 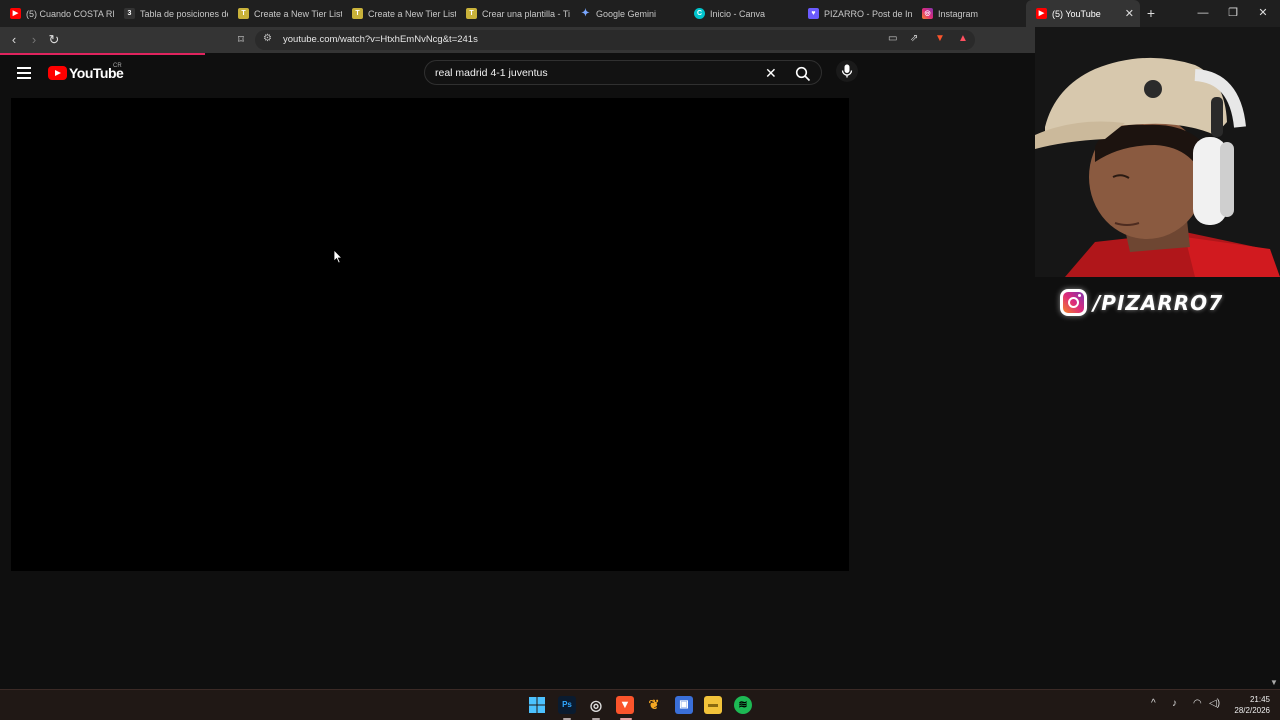 I want to click on close-window-icon: ✕, so click(x=1263, y=13).